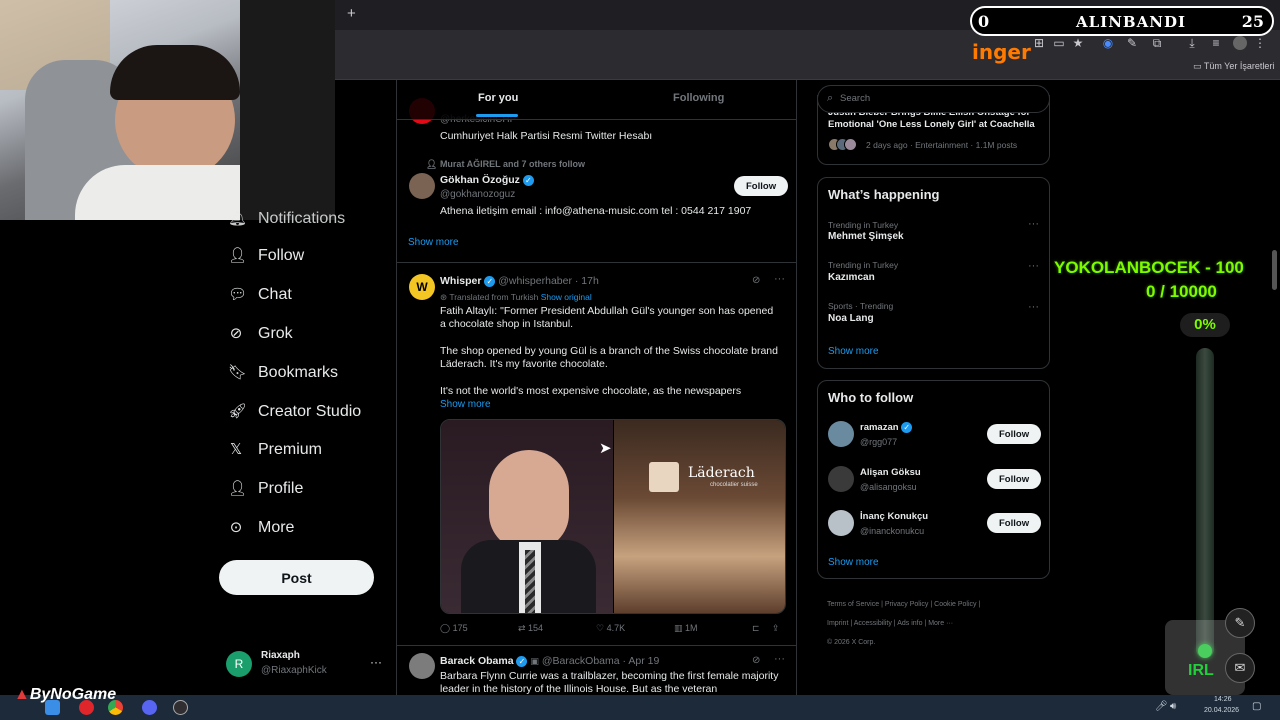  What do you see at coordinates (549, 661) in the screenshot?
I see `tweet-author: Barack Obama ✓ ▣ @BarackObama · Apr 19` at bounding box center [549, 661].